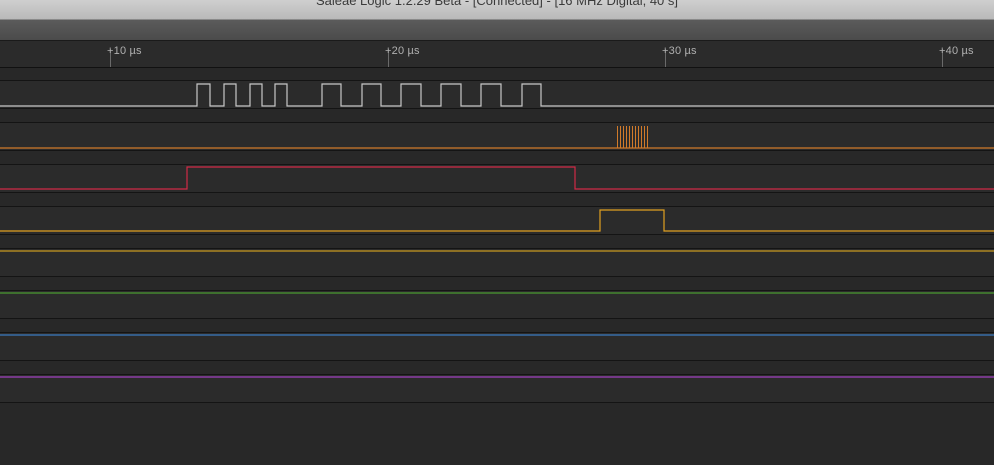  What do you see at coordinates (124, 51) in the screenshot?
I see `tick-label-10us: +10 µs` at bounding box center [124, 51].